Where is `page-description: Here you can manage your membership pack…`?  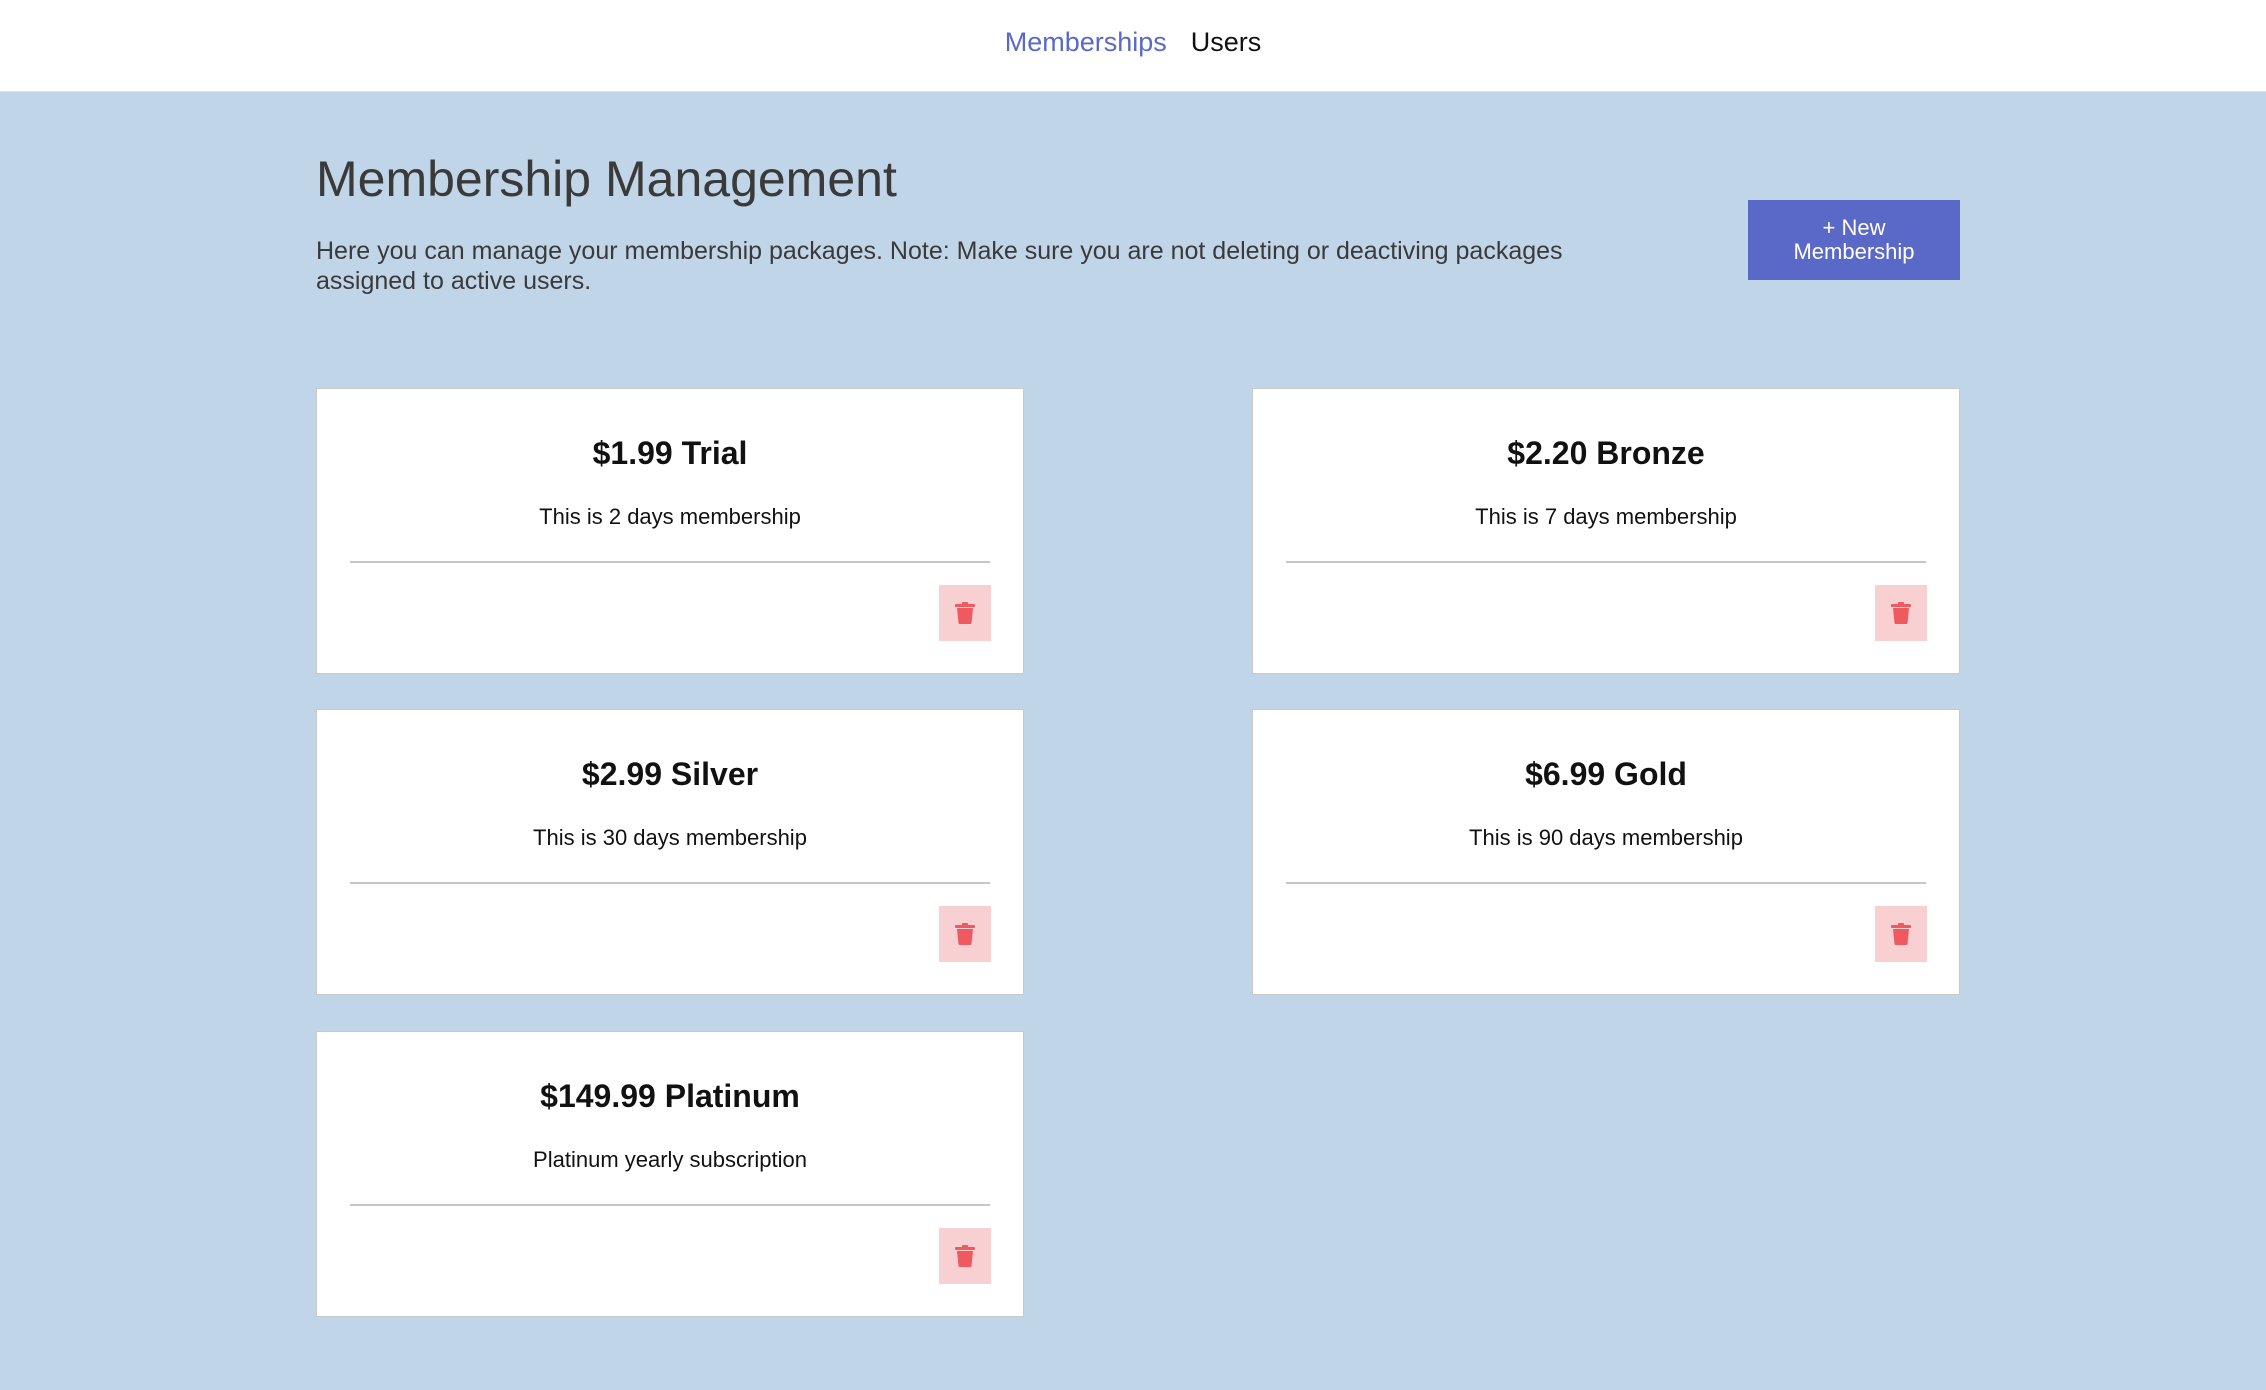 page-description: Here you can manage your membership pack… is located at coordinates (939, 266).